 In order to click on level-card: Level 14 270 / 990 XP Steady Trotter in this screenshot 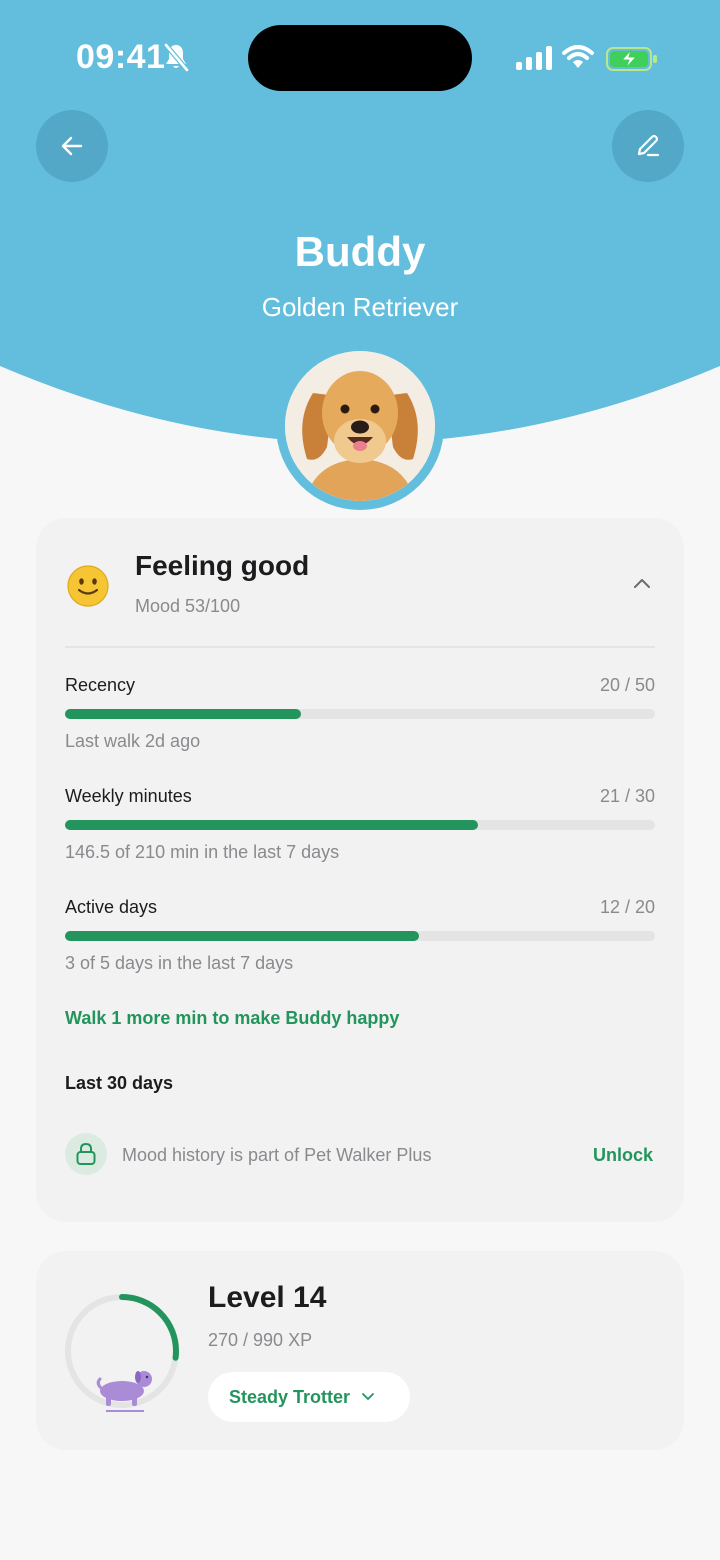, I will do `click(360, 1350)`.